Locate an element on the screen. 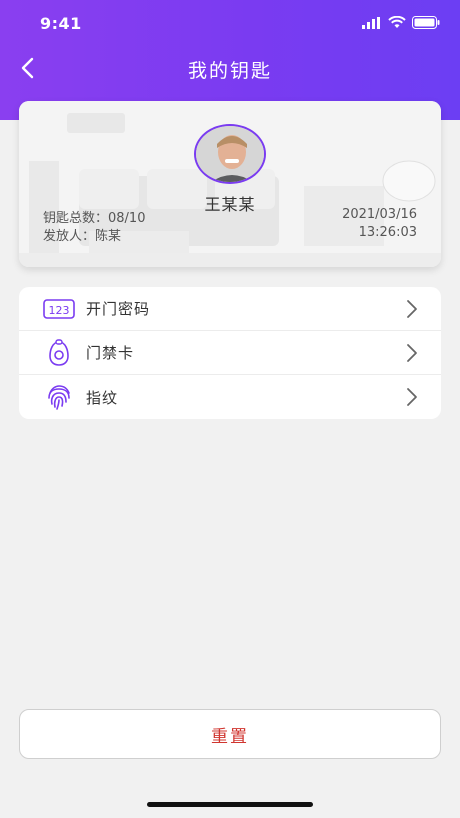  menu-item-label: 指纹 is located at coordinates (102, 397).